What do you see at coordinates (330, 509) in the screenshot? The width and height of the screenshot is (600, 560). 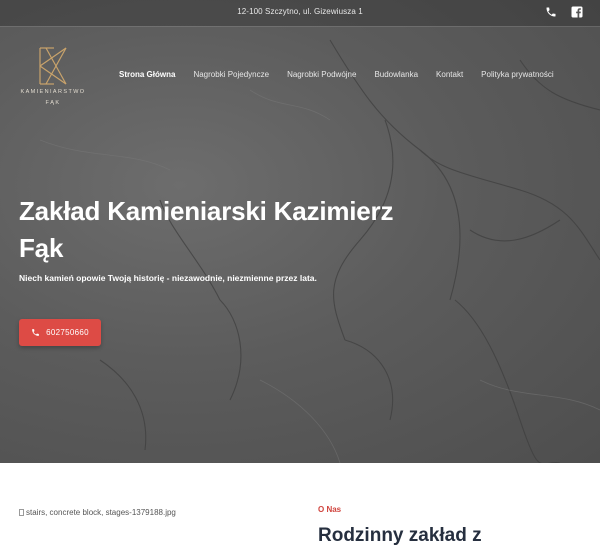 I see `about-label: O Nas` at bounding box center [330, 509].